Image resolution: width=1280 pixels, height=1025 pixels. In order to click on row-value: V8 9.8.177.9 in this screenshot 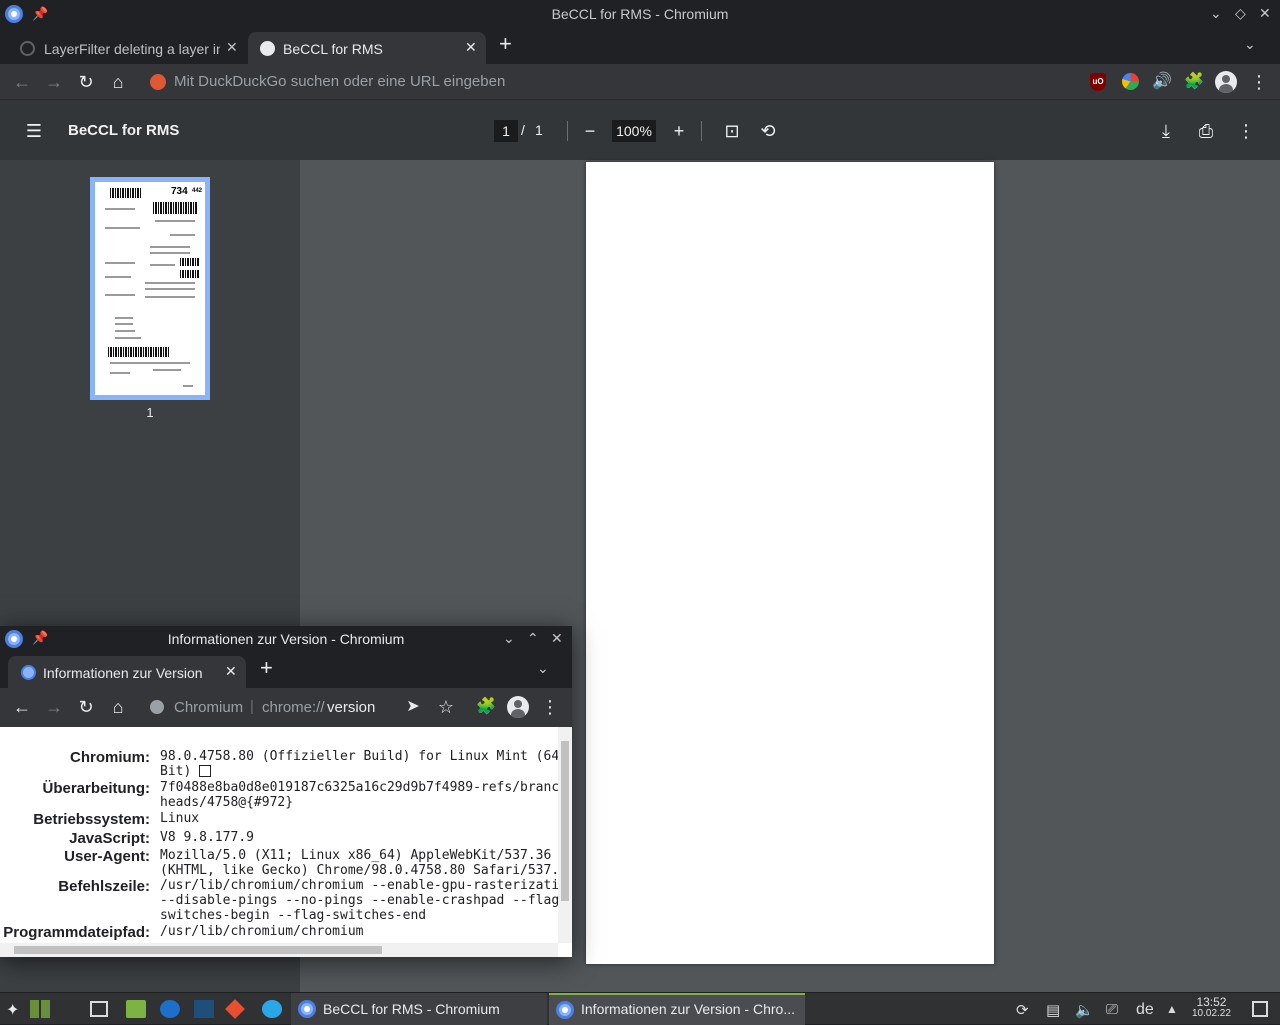, I will do `click(207, 837)`.